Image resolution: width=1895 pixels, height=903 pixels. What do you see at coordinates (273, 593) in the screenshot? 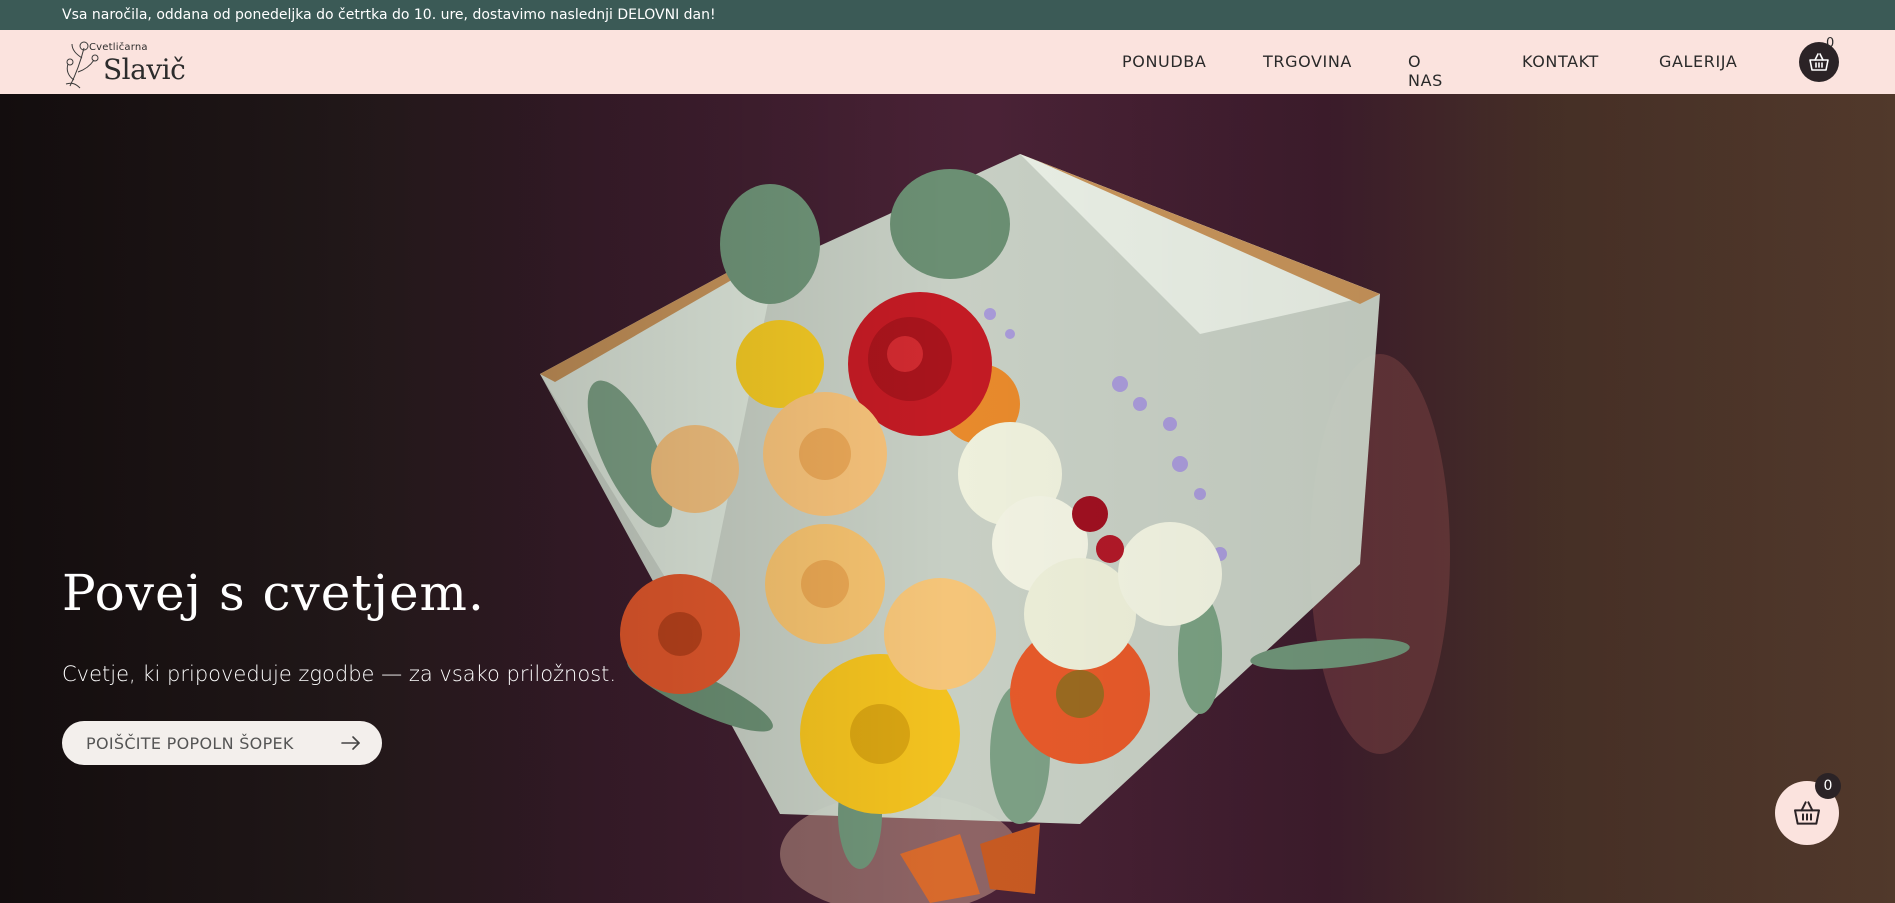
I see `hero-title: Povej s cvetjem.` at bounding box center [273, 593].